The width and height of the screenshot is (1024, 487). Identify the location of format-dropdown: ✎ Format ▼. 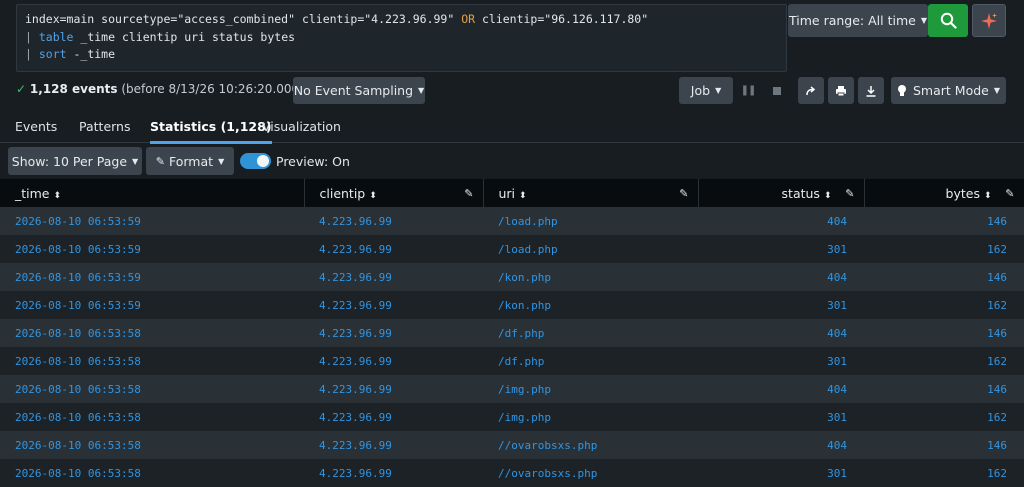
(190, 161).